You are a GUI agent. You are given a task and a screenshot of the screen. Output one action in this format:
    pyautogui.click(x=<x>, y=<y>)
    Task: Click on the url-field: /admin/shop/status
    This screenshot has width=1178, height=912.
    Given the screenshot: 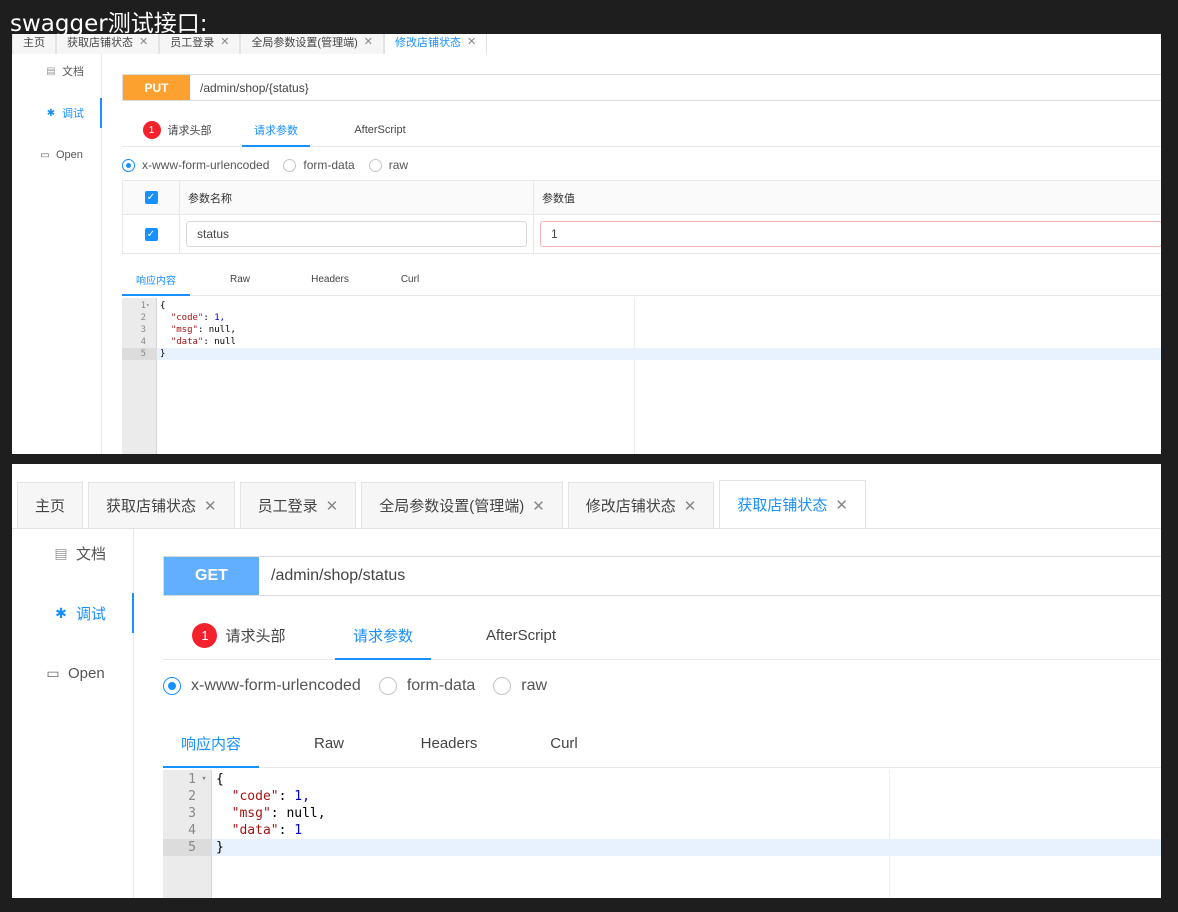 What is the action you would take?
    pyautogui.click(x=332, y=576)
    